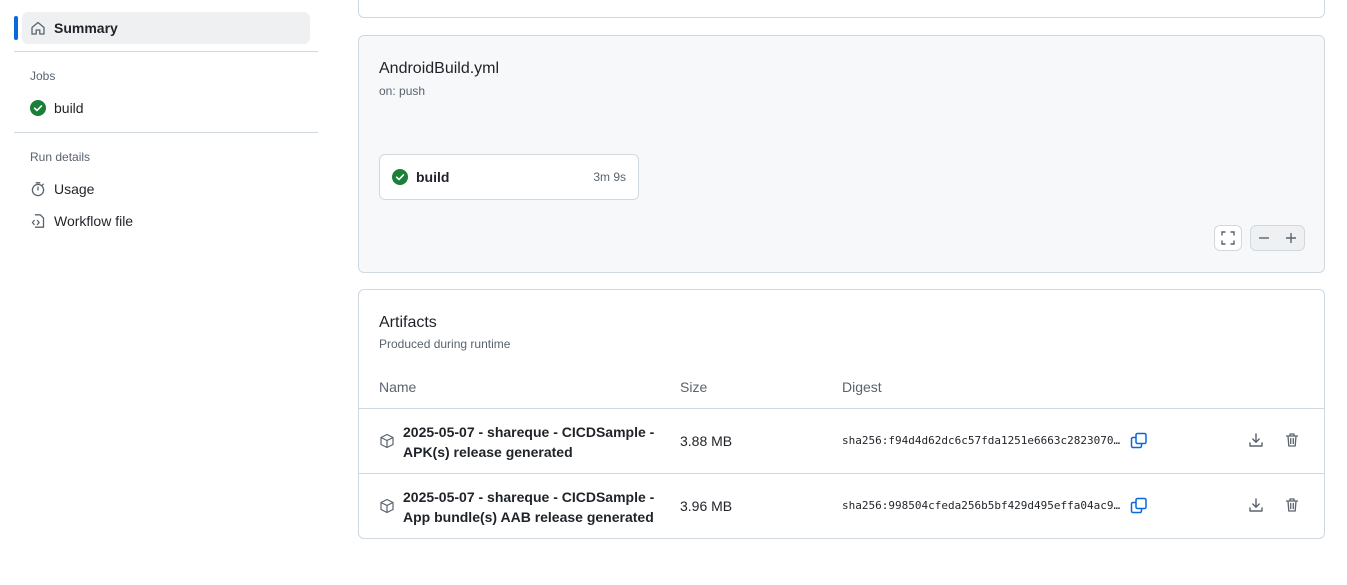 The image size is (1347, 585). Describe the element at coordinates (60, 157) in the screenshot. I see `run-details-heading: Run details` at that location.